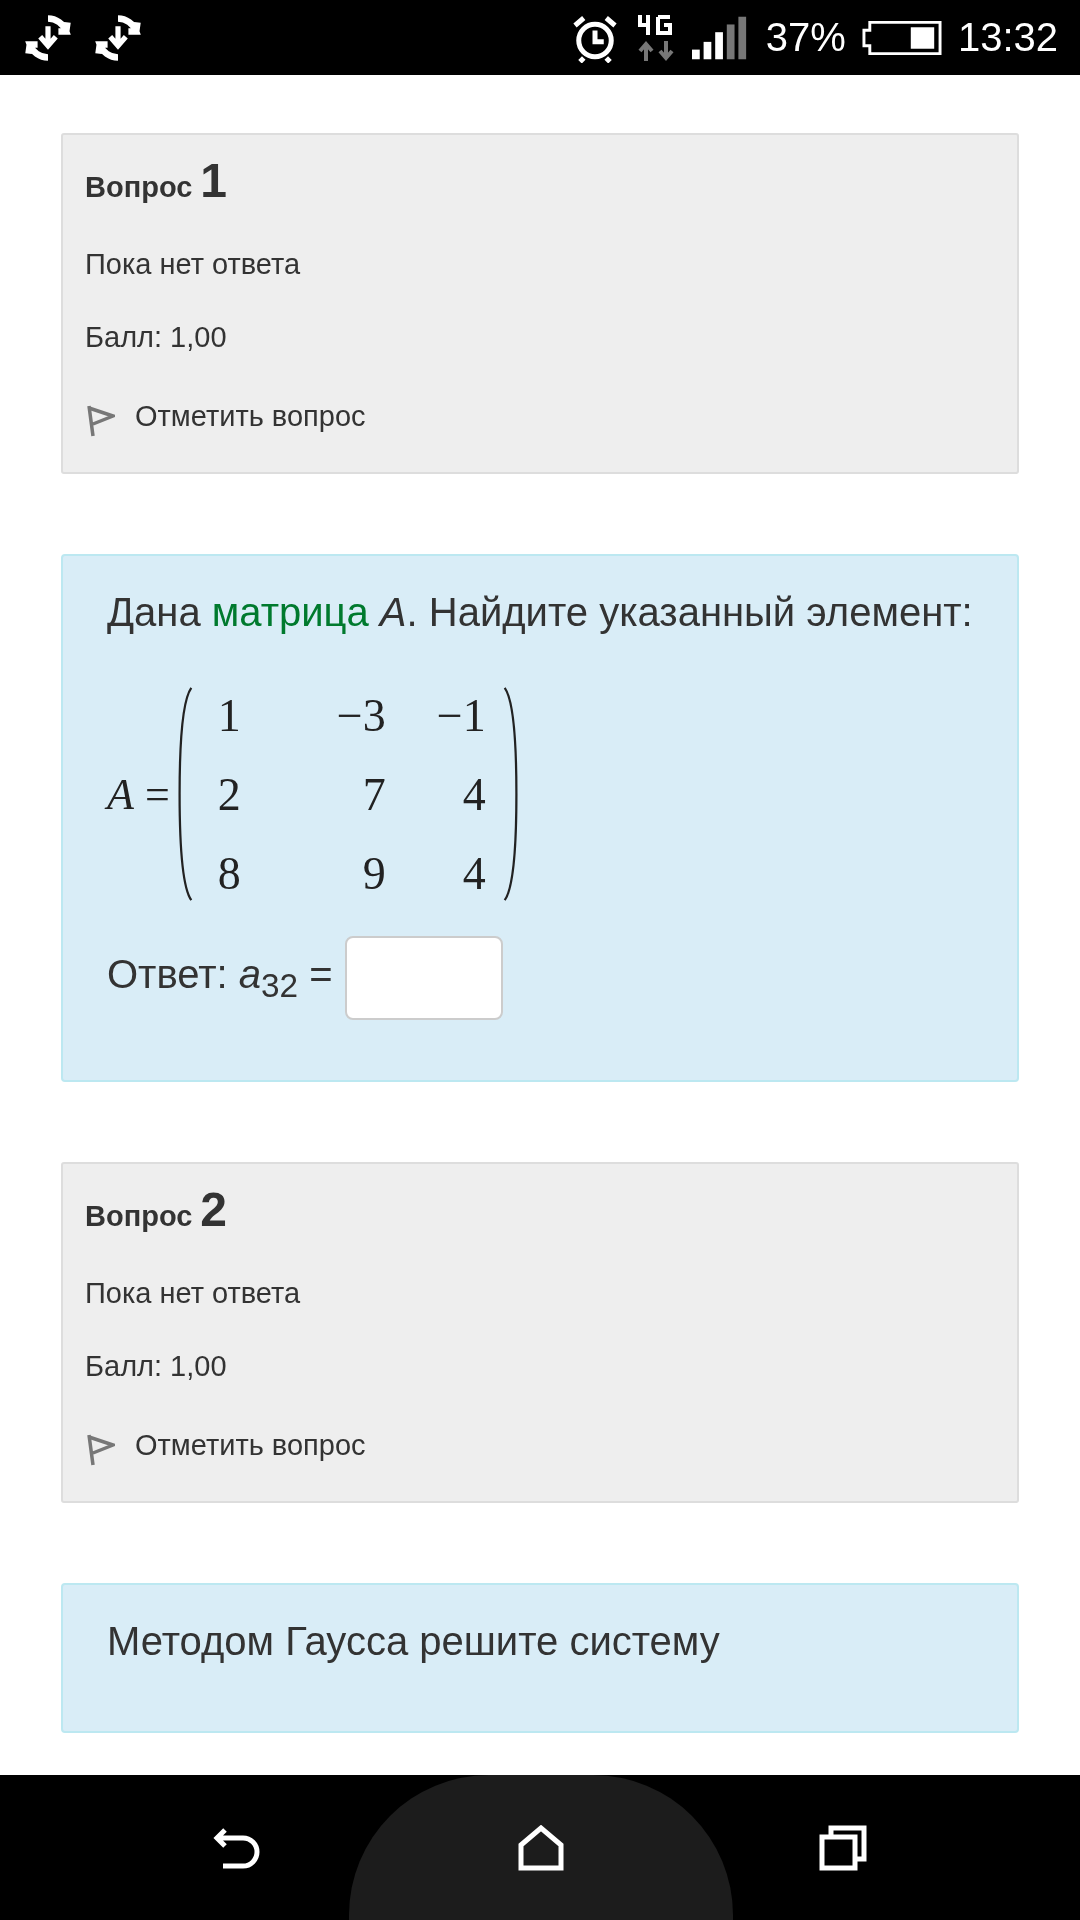  What do you see at coordinates (414, 1641) in the screenshot?
I see `question-text: Методом Гаусса решите систему` at bounding box center [414, 1641].